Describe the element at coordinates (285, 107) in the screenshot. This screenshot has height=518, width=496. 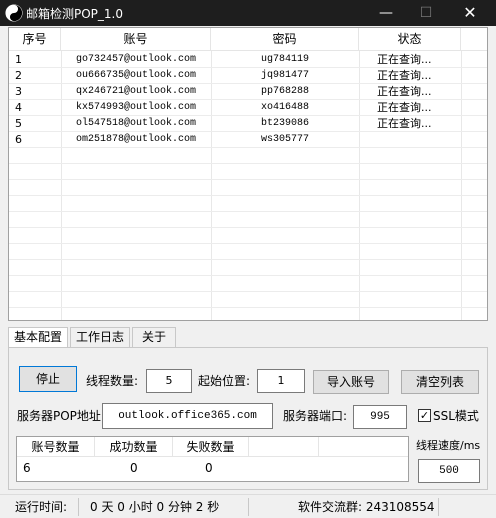
I see `cell-password: xo416488` at that location.